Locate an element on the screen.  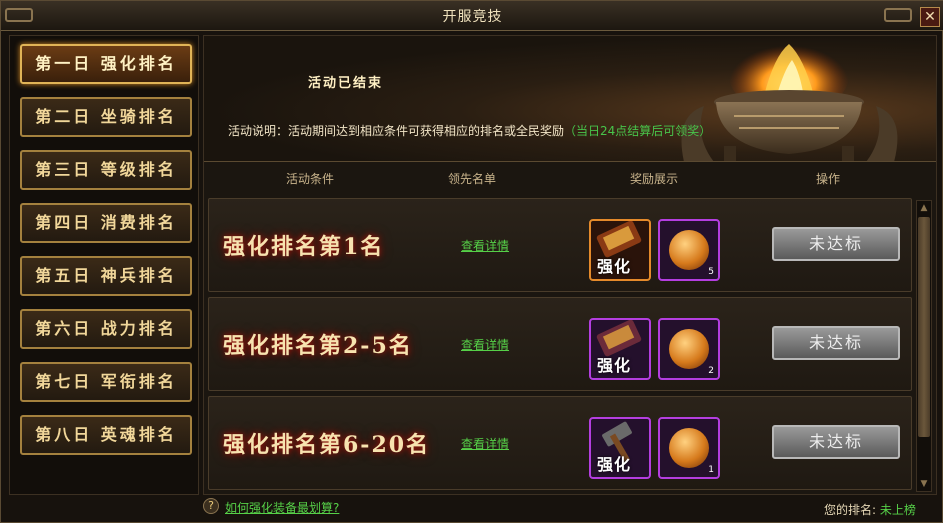
sidebar-item-day7: 第七日 军衔排名 is located at coordinates (106, 382).